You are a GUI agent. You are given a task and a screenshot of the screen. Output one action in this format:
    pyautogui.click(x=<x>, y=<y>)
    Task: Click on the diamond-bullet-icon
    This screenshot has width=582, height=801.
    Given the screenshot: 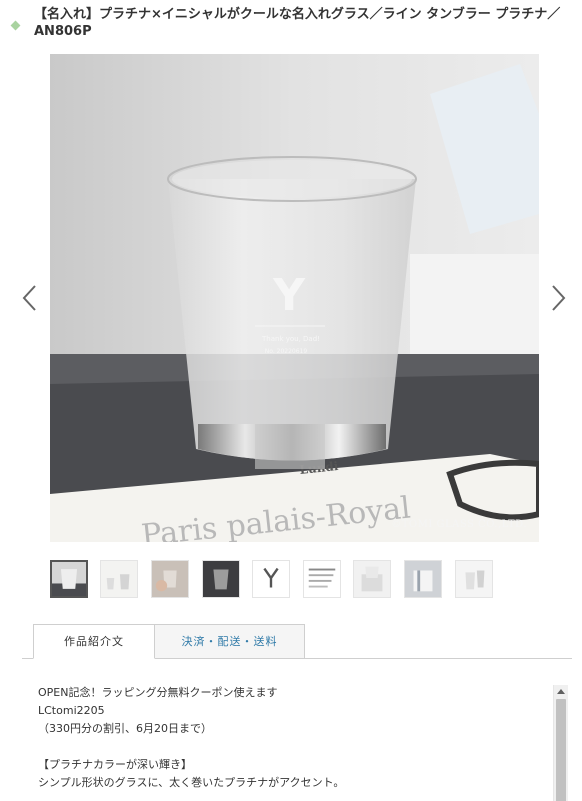 What is the action you would take?
    pyautogui.click(x=15, y=25)
    